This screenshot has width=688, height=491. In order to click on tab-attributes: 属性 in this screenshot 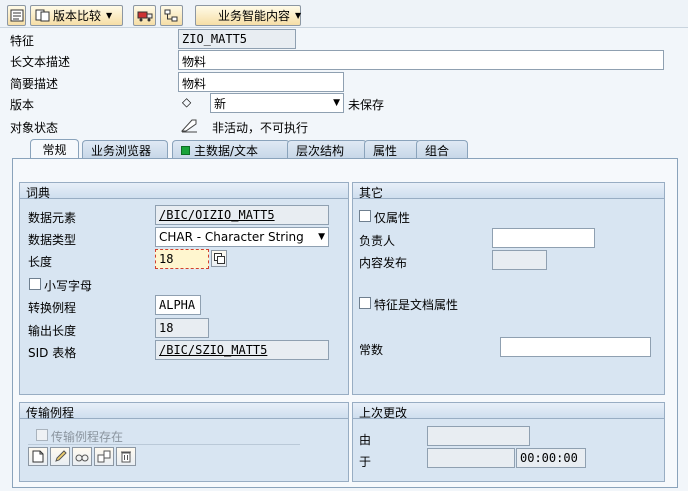, I will do `click(392, 149)`.